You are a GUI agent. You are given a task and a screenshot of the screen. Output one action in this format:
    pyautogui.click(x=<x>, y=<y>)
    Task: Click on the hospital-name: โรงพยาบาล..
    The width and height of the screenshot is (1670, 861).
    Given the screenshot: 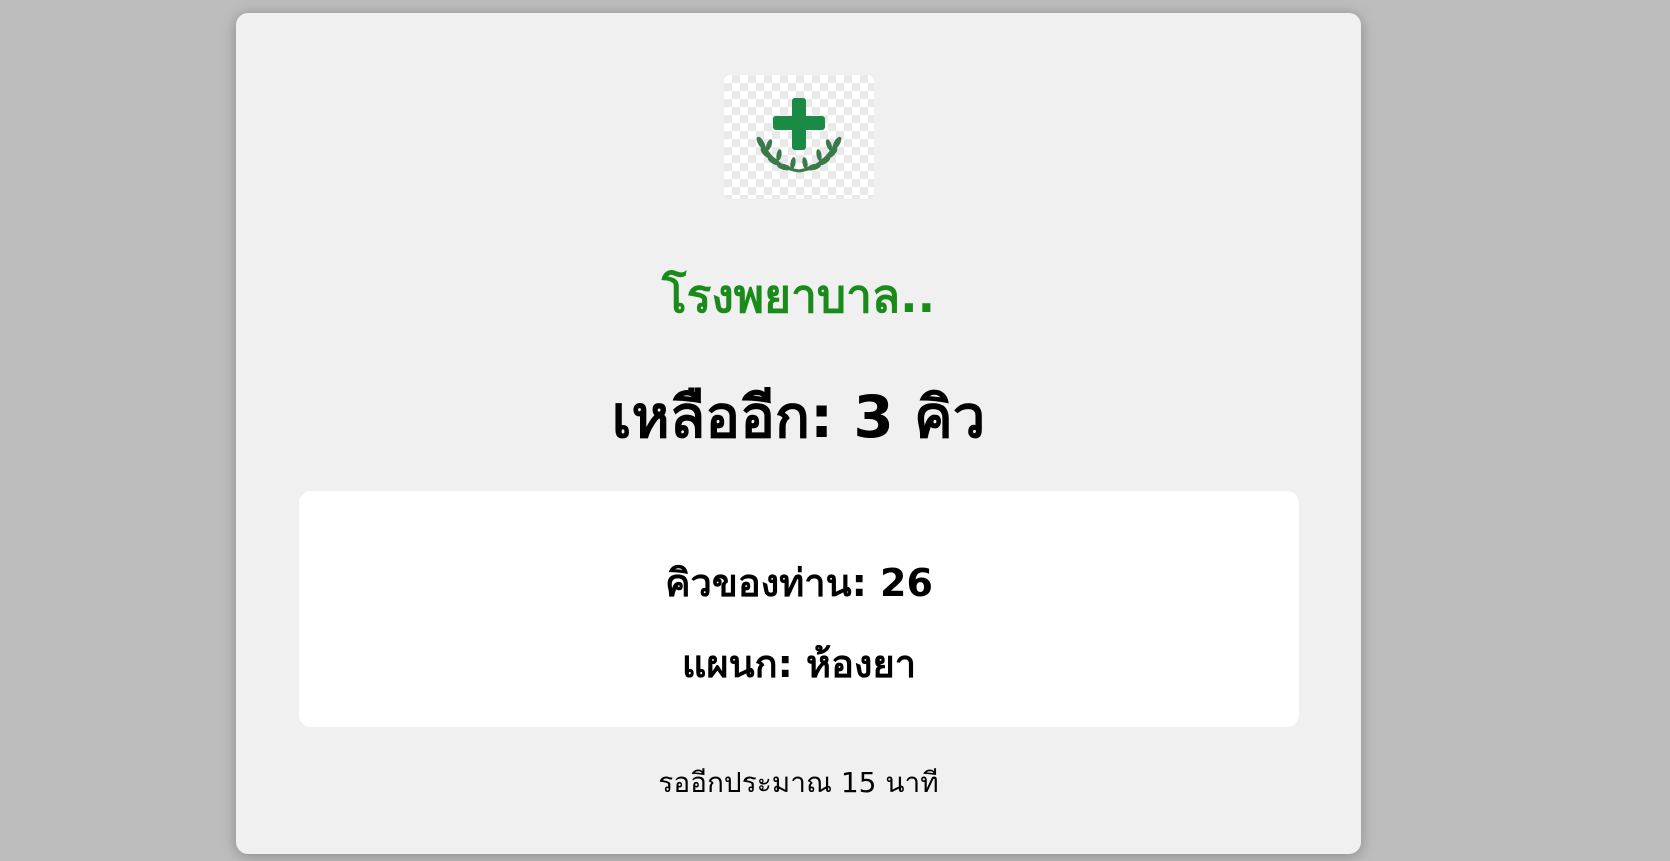 What is the action you would take?
    pyautogui.click(x=798, y=296)
    